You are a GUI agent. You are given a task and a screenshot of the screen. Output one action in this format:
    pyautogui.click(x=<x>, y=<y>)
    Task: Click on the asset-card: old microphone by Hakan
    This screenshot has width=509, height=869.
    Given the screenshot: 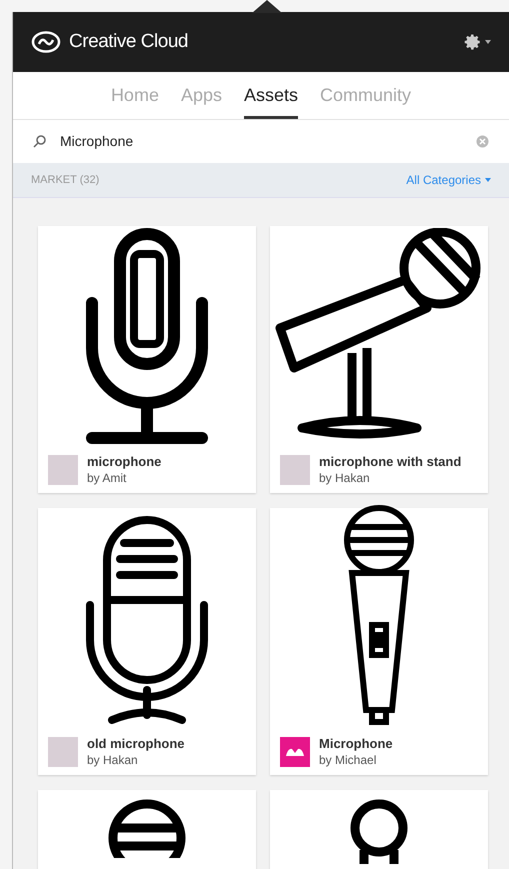 What is the action you would take?
    pyautogui.click(x=147, y=641)
    